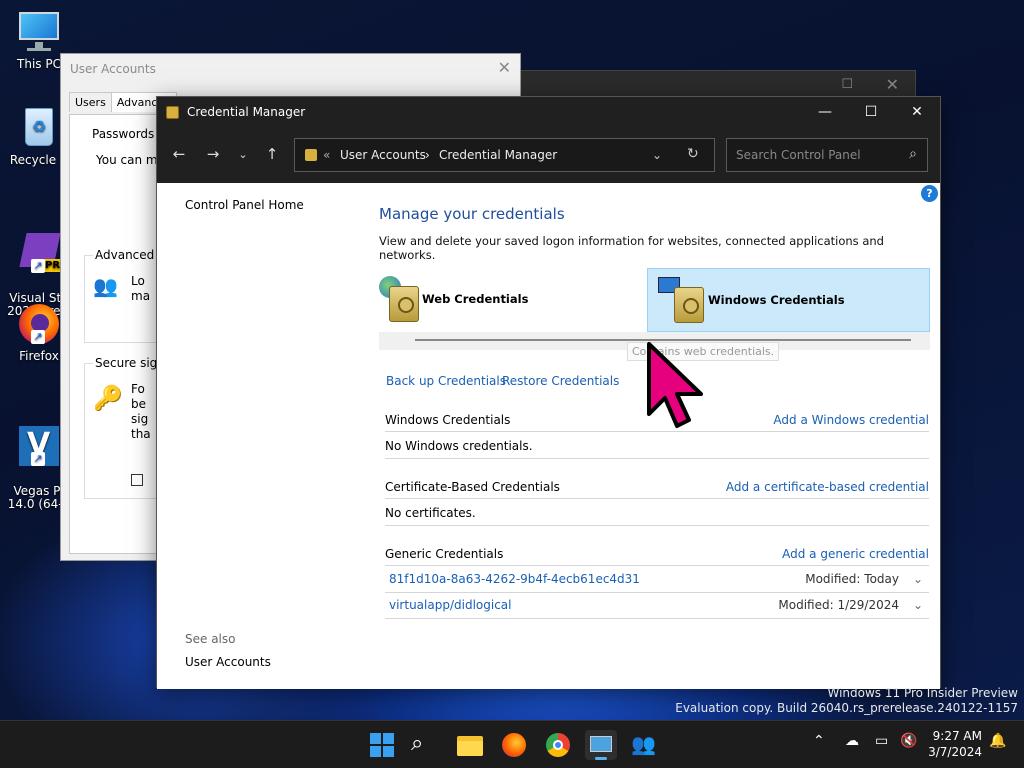 The height and width of the screenshot is (768, 1024). What do you see at coordinates (228, 662) in the screenshot?
I see `user-accounts-link: User Accounts` at bounding box center [228, 662].